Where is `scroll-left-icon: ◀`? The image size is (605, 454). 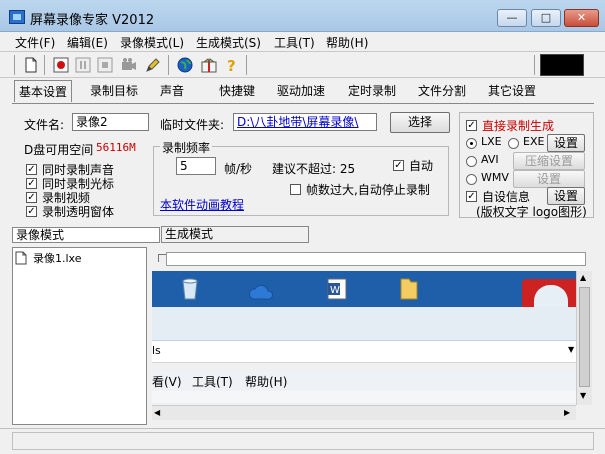 scroll-left-icon: ◀ is located at coordinates (157, 412).